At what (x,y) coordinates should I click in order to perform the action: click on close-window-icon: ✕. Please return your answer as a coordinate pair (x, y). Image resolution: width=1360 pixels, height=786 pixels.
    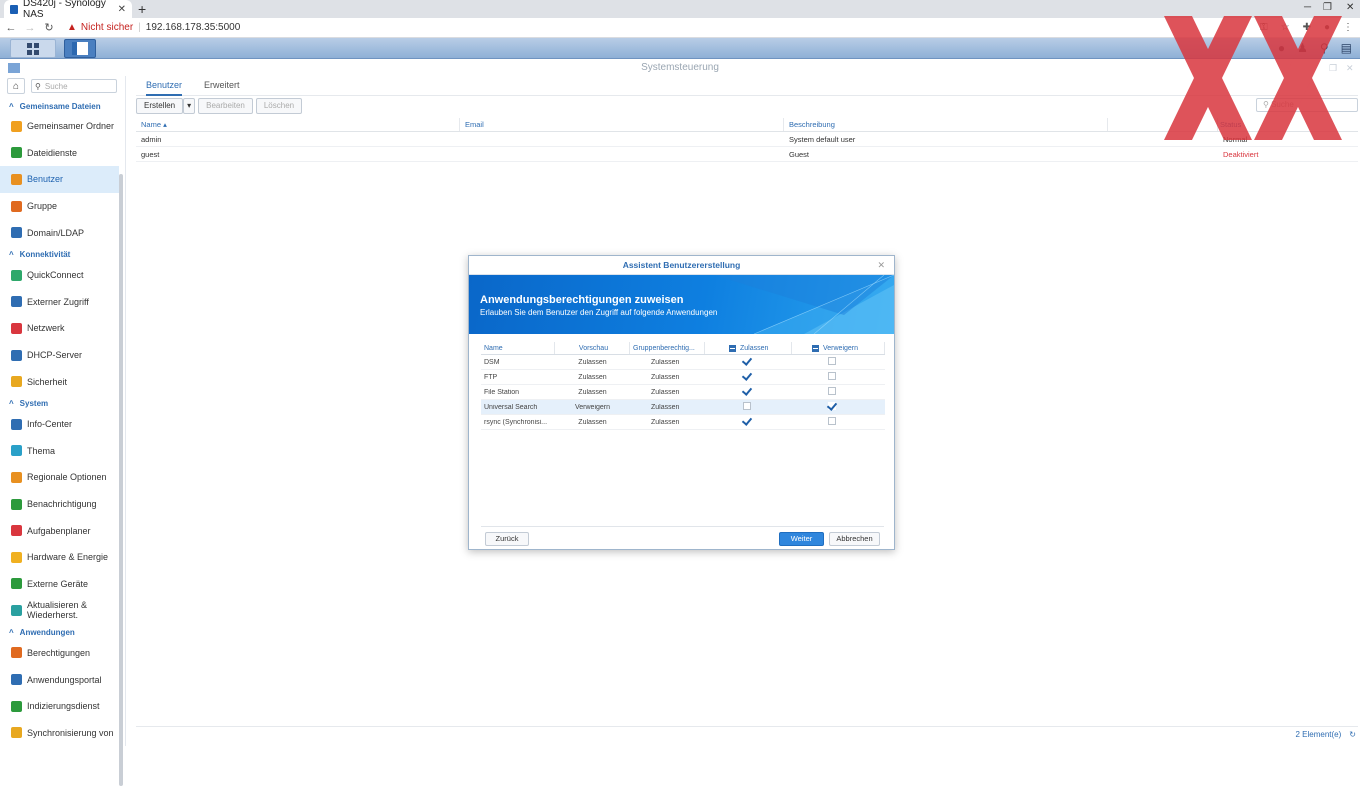
    Looking at the image, I should click on (1350, 7).